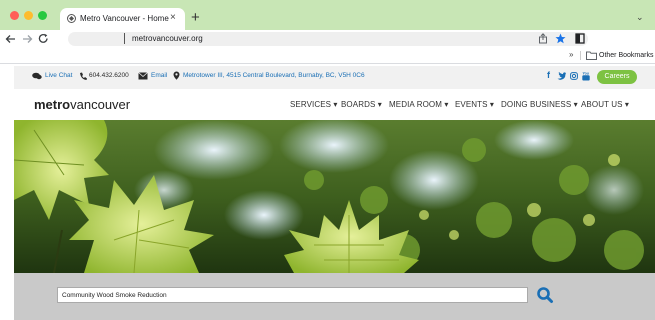  Describe the element at coordinates (14, 15) in the screenshot. I see `window-close-button` at that location.